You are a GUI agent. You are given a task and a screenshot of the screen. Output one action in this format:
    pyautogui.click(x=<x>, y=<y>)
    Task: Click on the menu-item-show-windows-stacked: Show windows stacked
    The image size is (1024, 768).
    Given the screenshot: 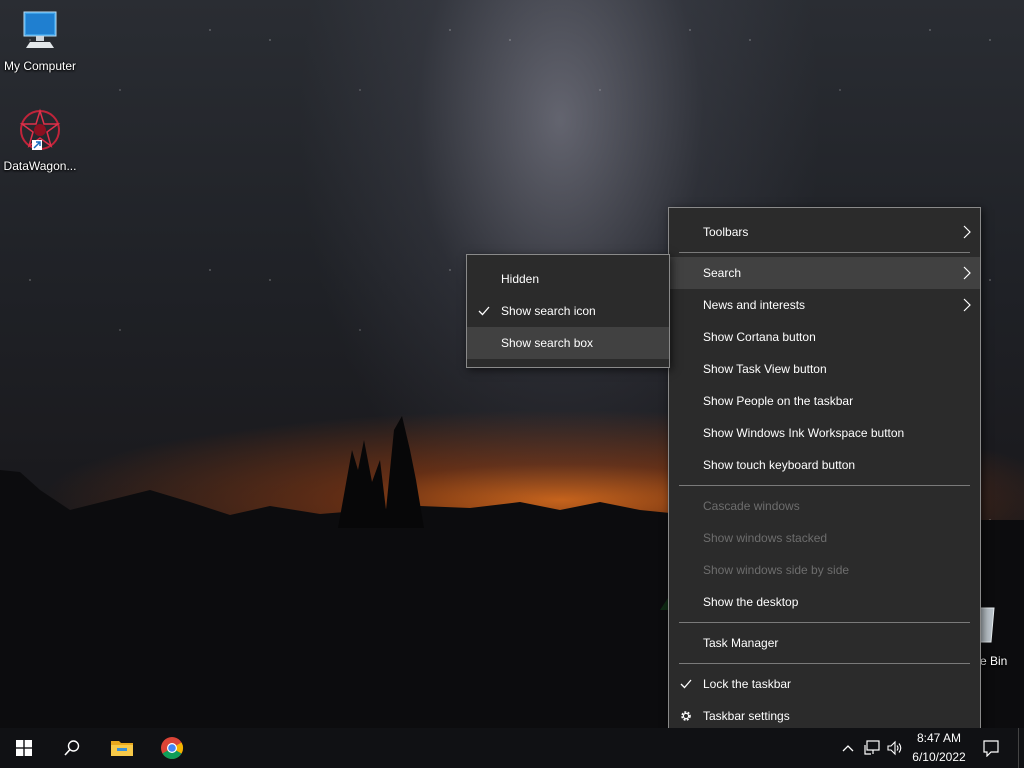 What is the action you would take?
    pyautogui.click(x=824, y=538)
    